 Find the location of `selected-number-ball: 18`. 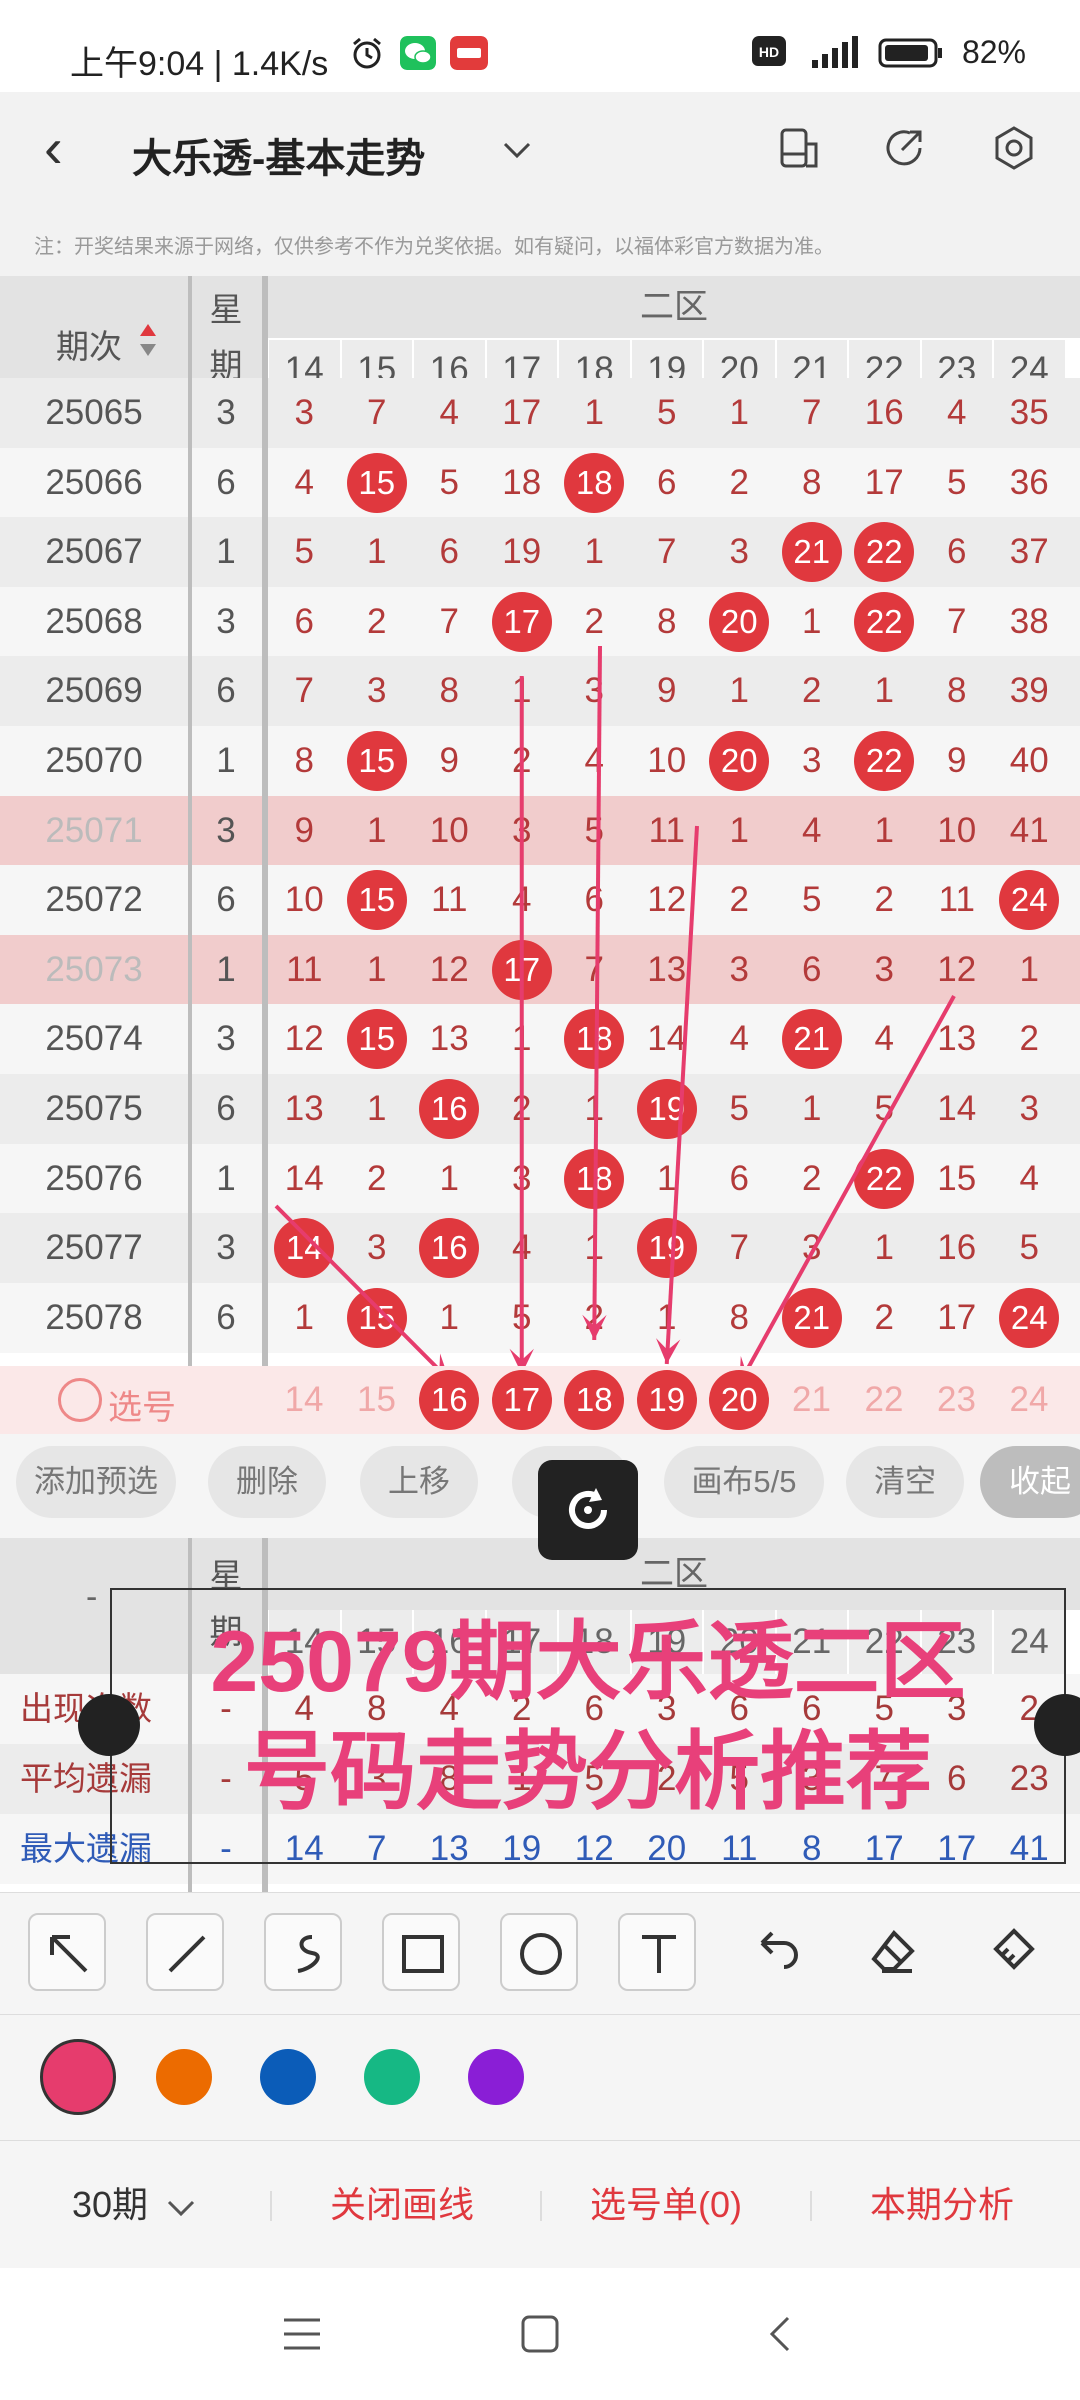

selected-number-ball: 18 is located at coordinates (594, 1400).